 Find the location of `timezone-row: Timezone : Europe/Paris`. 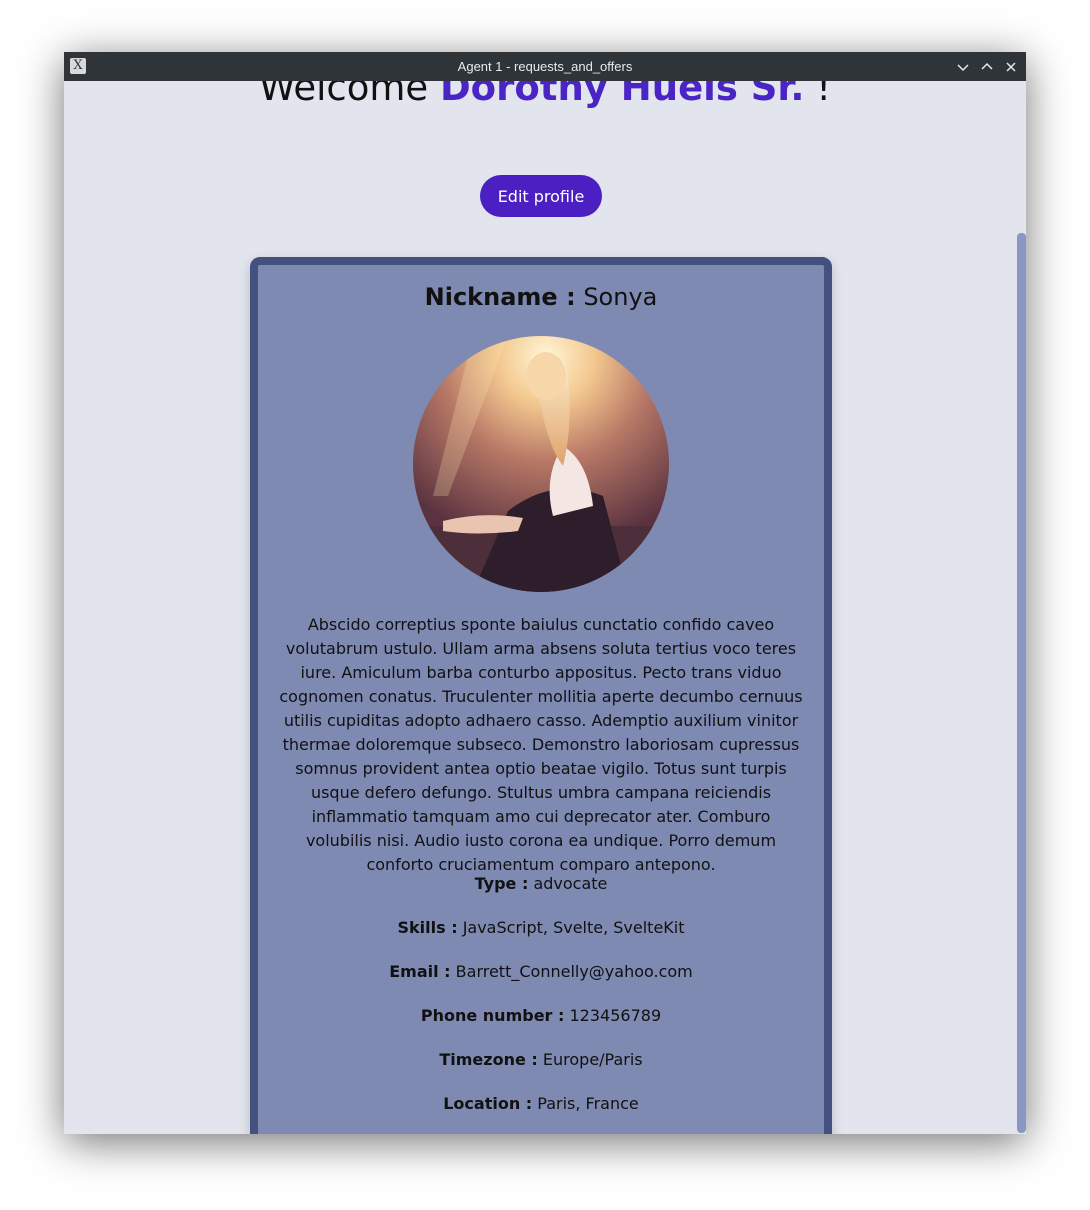

timezone-row: Timezone : Europe/Paris is located at coordinates (541, 1060).